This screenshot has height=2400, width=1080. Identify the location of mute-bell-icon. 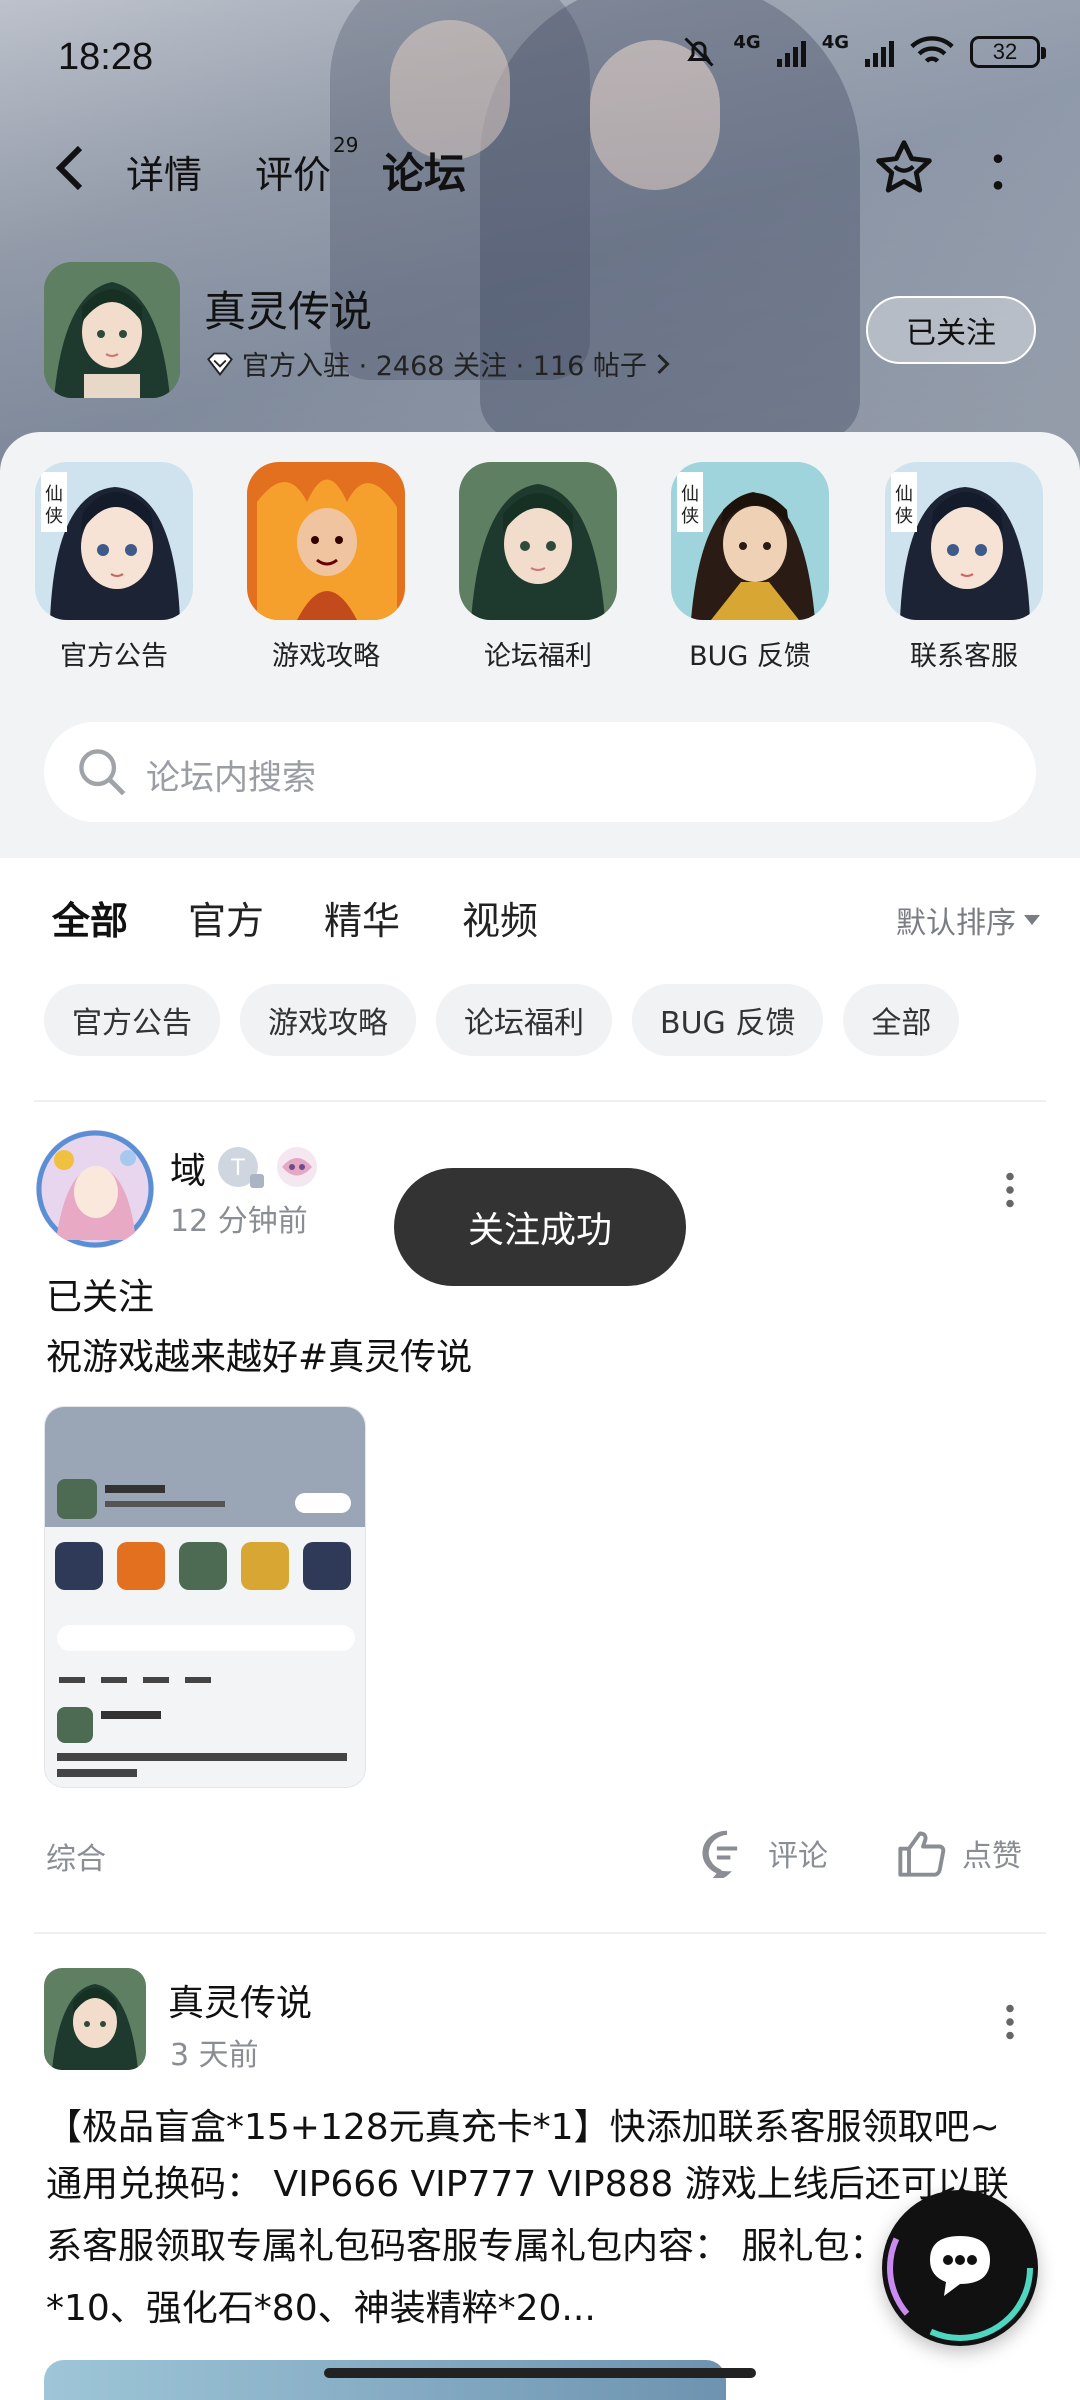
(699, 52).